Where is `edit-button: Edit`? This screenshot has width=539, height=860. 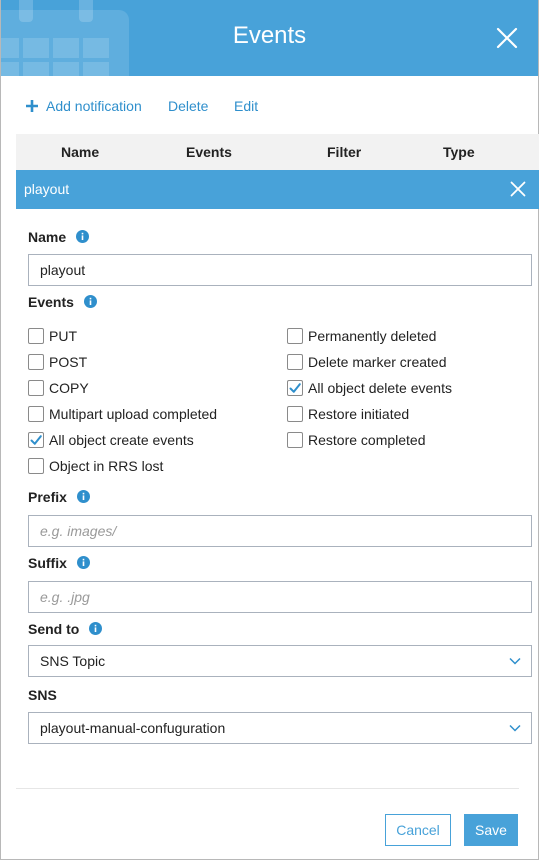 edit-button: Edit is located at coordinates (246, 106).